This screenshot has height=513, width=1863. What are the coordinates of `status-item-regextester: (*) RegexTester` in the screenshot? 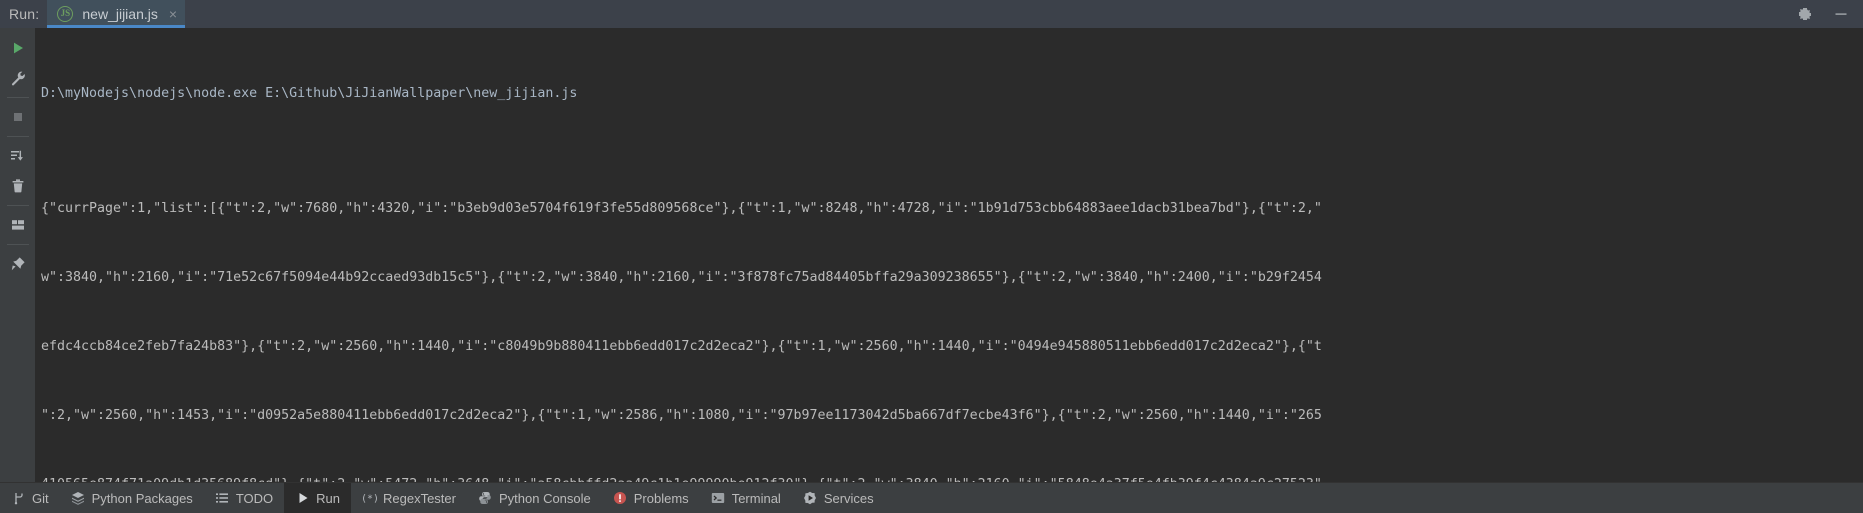 It's located at (409, 498).